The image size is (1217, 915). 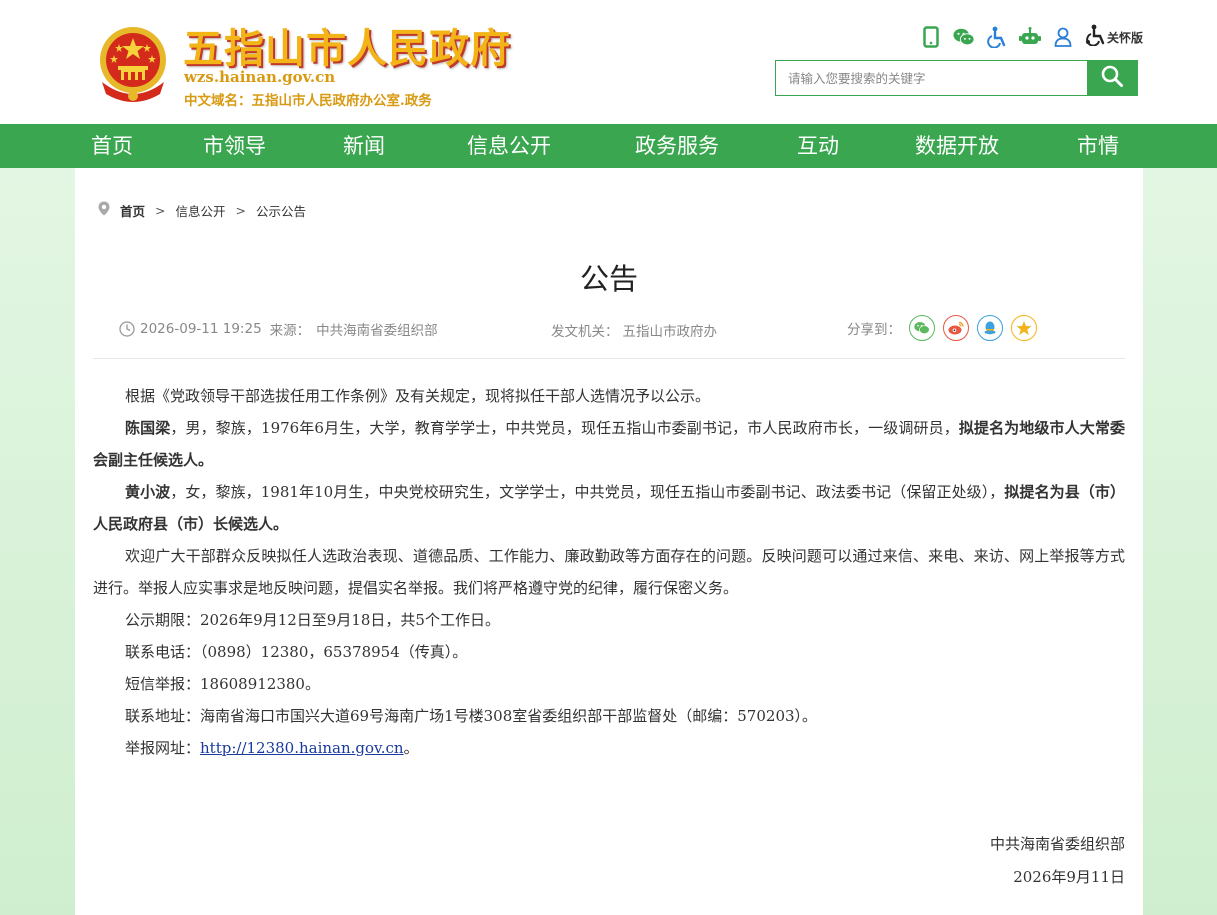 I want to click on main-nav: 首页 市领导 新闻 信息公开 政务服务 互动 数据开放 市情, so click(x=608, y=146).